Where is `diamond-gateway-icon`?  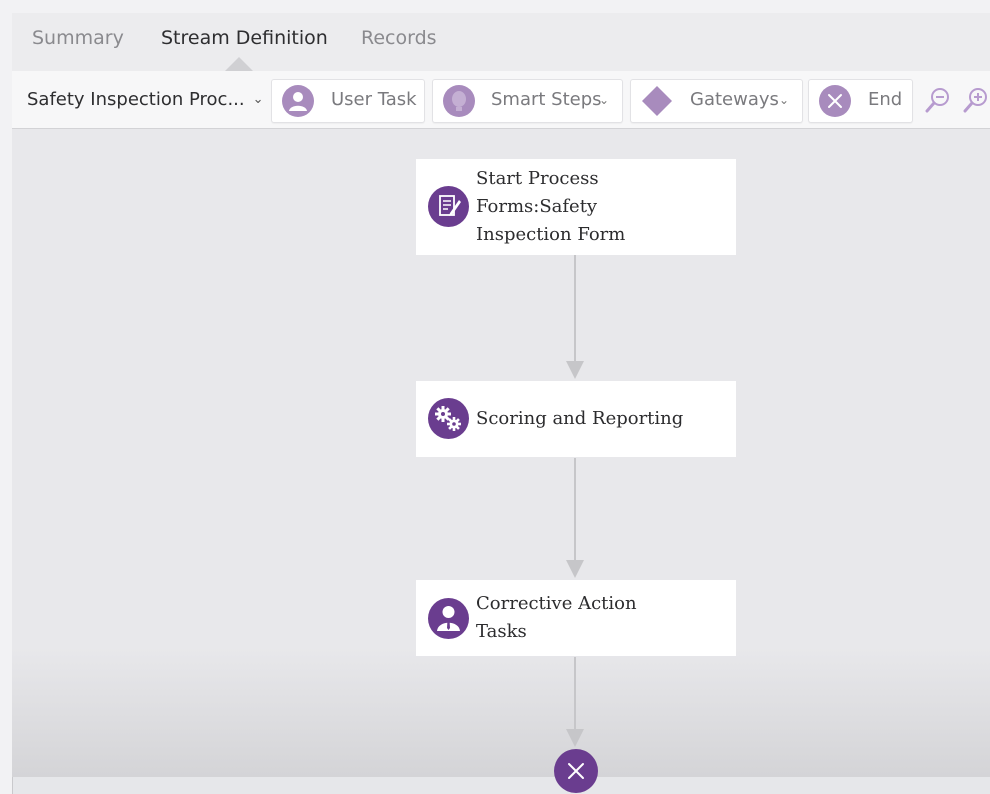 diamond-gateway-icon is located at coordinates (657, 101).